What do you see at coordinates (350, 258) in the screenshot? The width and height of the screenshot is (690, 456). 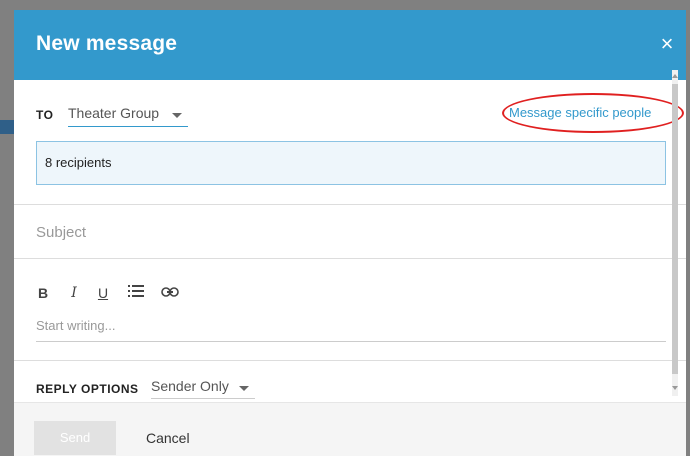 I see `divider-body` at bounding box center [350, 258].